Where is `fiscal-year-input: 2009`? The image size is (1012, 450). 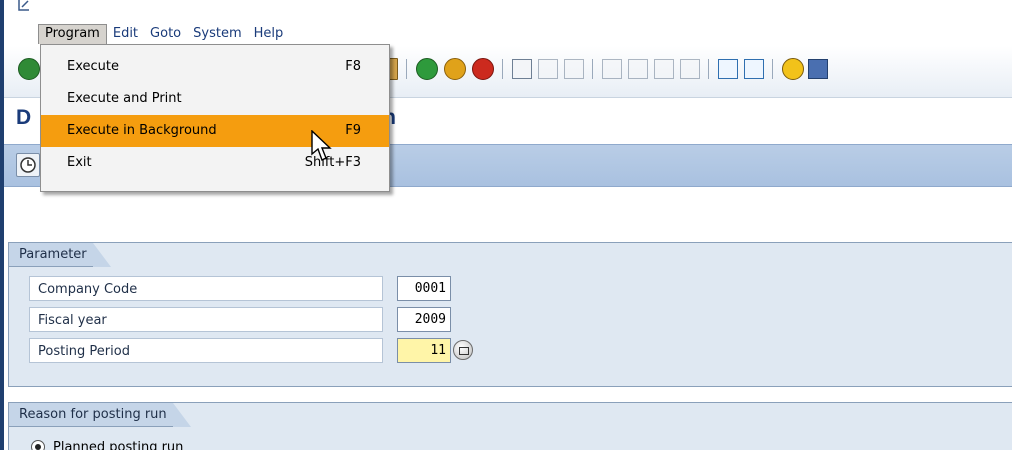 fiscal-year-input: 2009 is located at coordinates (424, 319).